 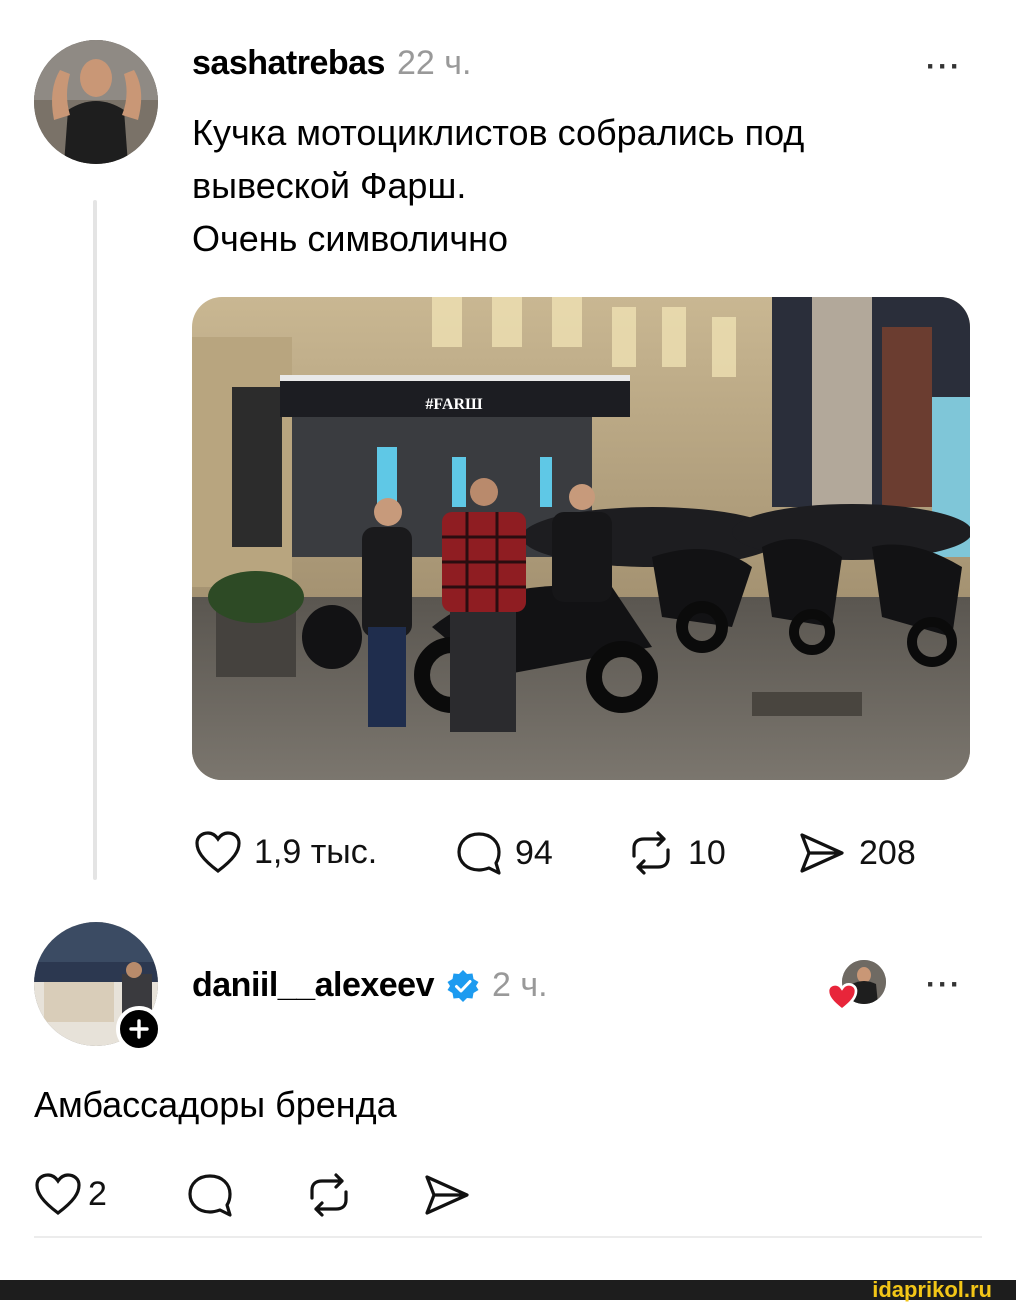 What do you see at coordinates (463, 985) in the screenshot?
I see `verified-badge-icon` at bounding box center [463, 985].